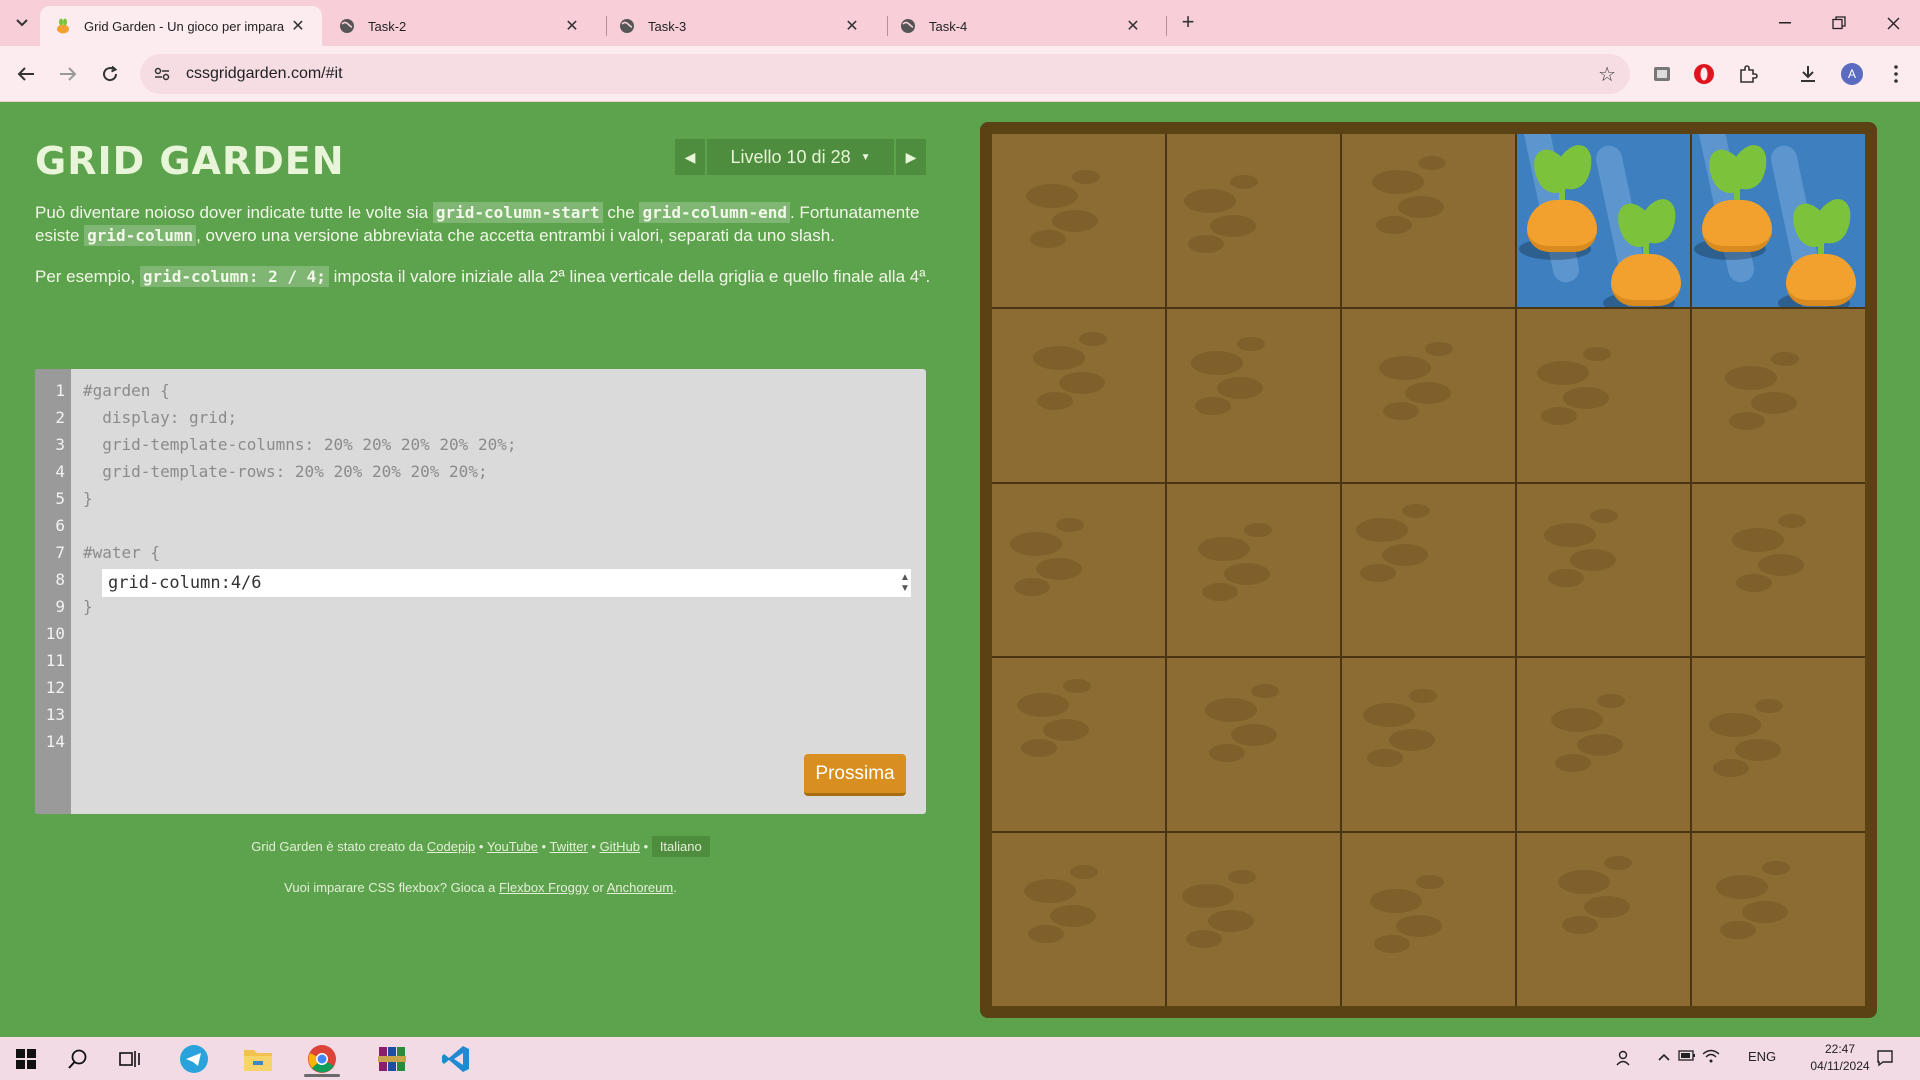 The width and height of the screenshot is (1920, 1080). What do you see at coordinates (264, 74) in the screenshot?
I see `url-text: cssgridgarden.com/#it` at bounding box center [264, 74].